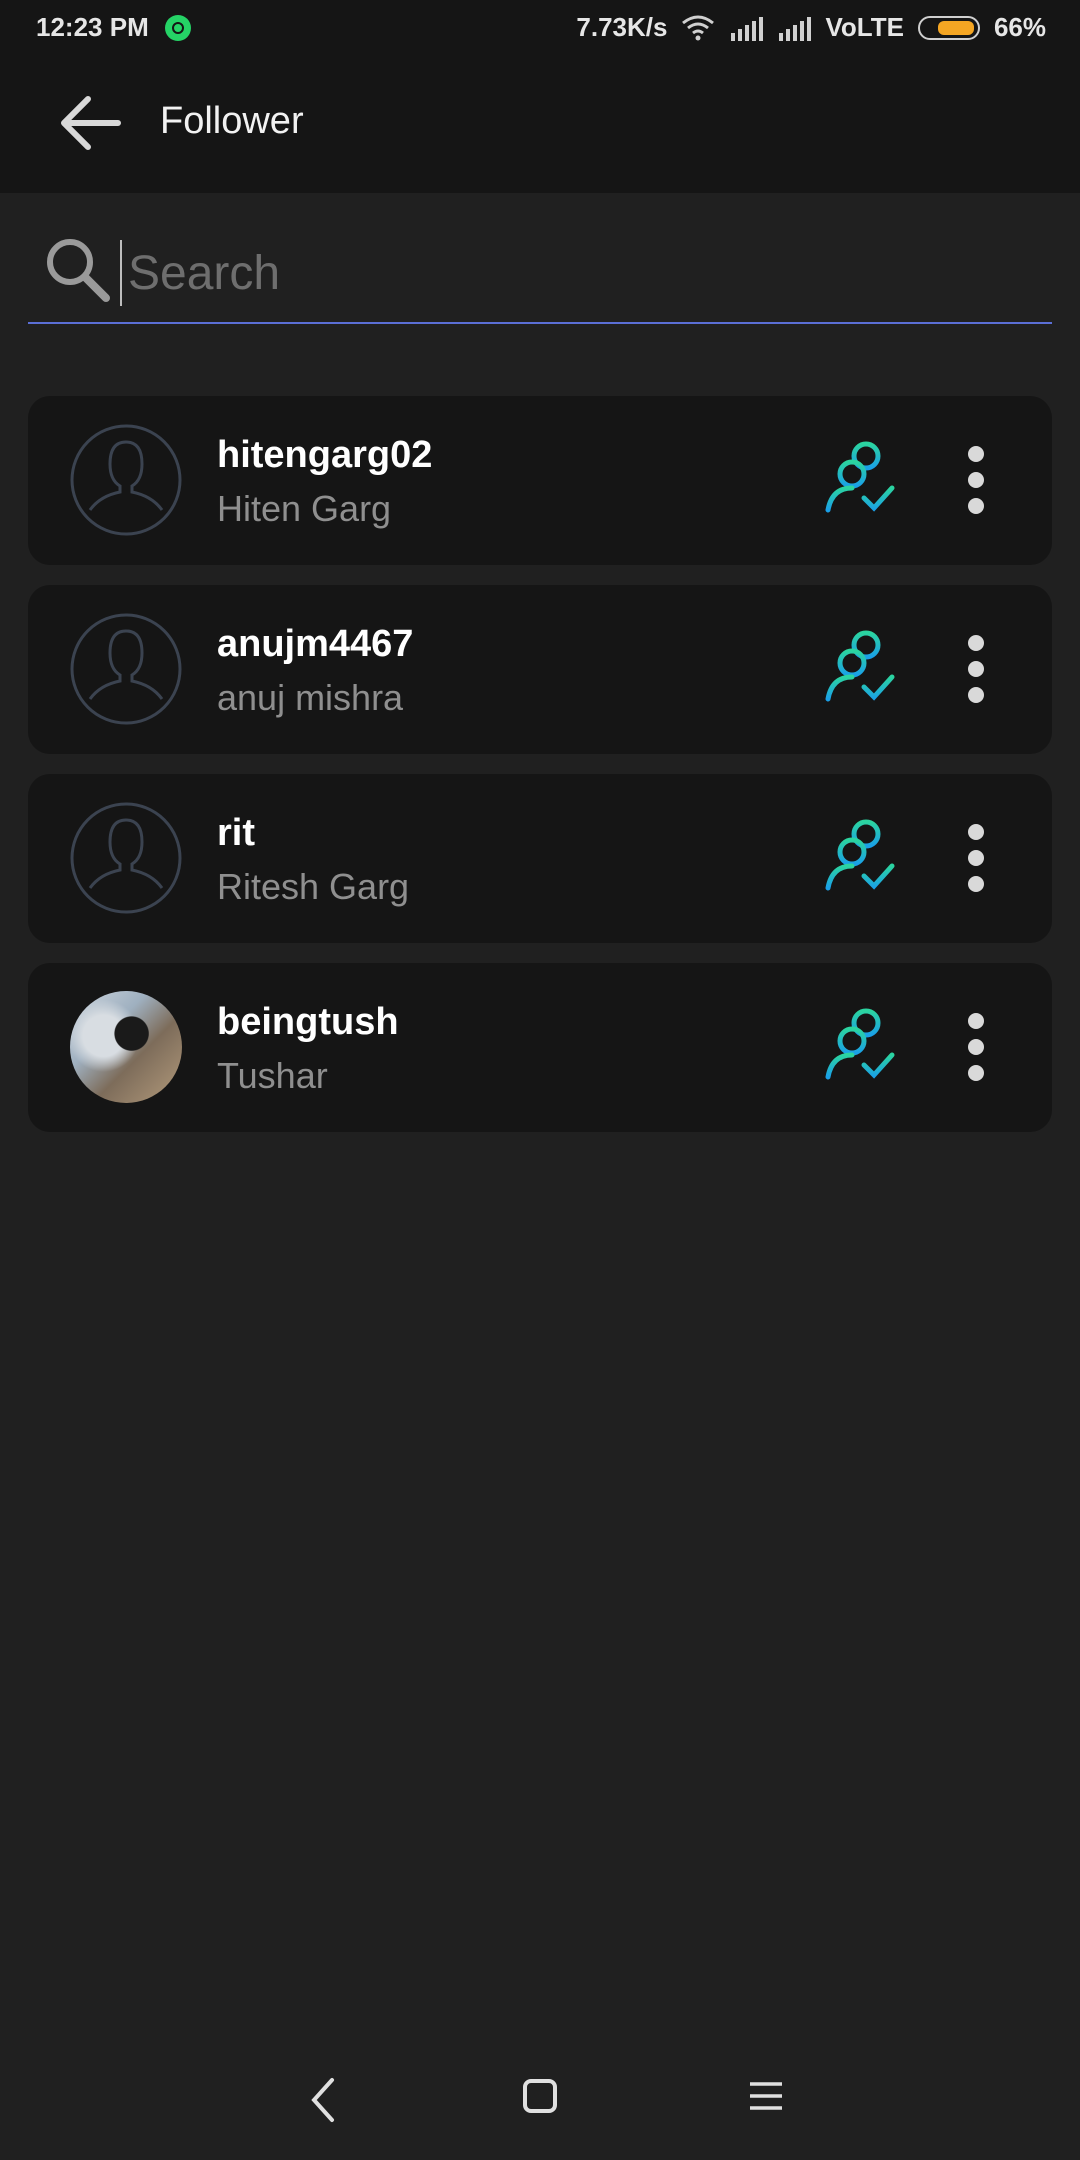 The height and width of the screenshot is (2160, 1080). Describe the element at coordinates (310, 697) in the screenshot. I see `follower-name: anuj mishra` at that location.